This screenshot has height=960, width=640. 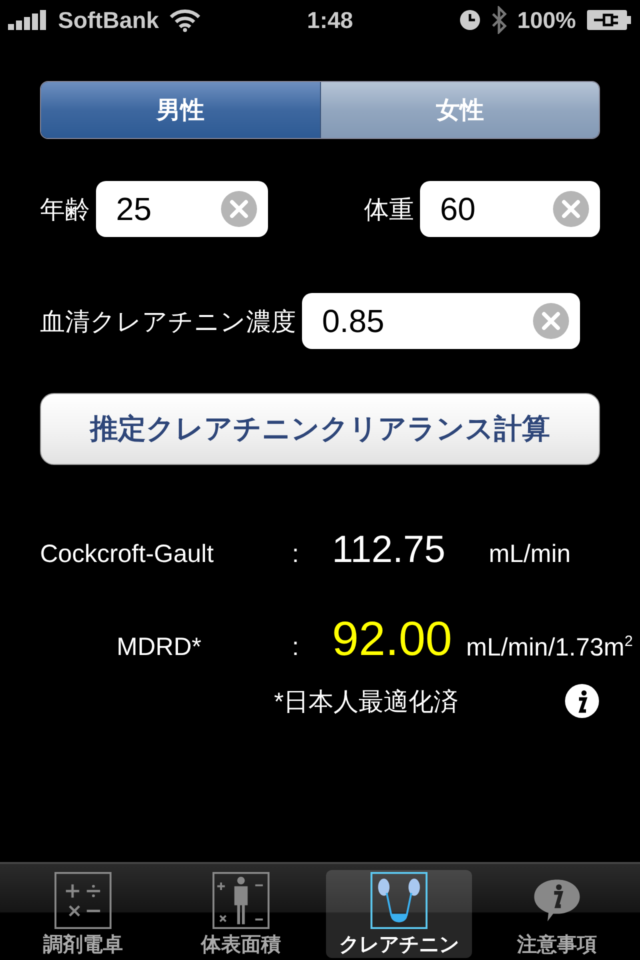 I want to click on result-unit: mL/min/1.73m$^{2}$, so click(x=549, y=647).